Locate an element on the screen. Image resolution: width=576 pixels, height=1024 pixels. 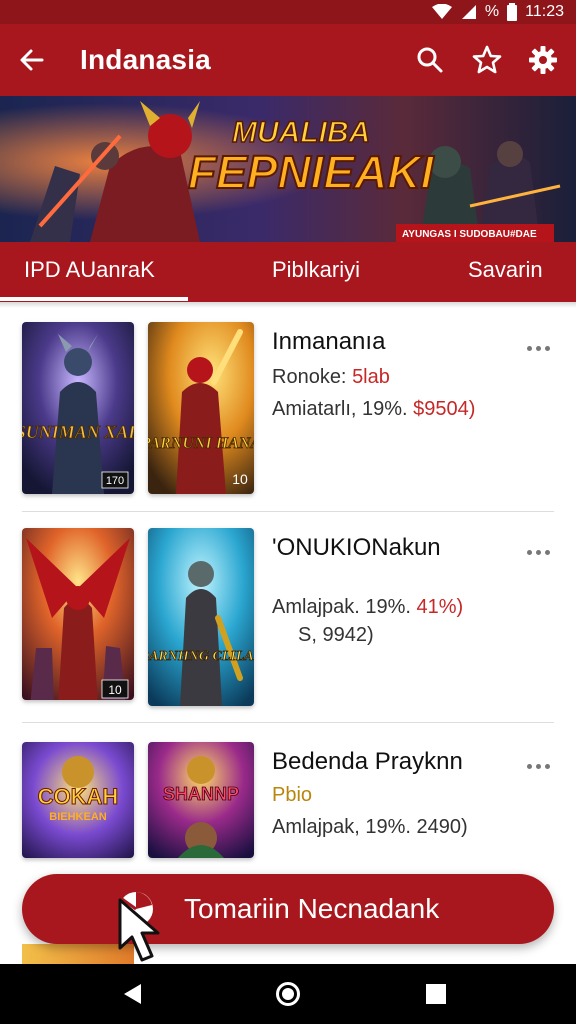
cover-art: DARNHNG CLILAE is located at coordinates (201, 617).